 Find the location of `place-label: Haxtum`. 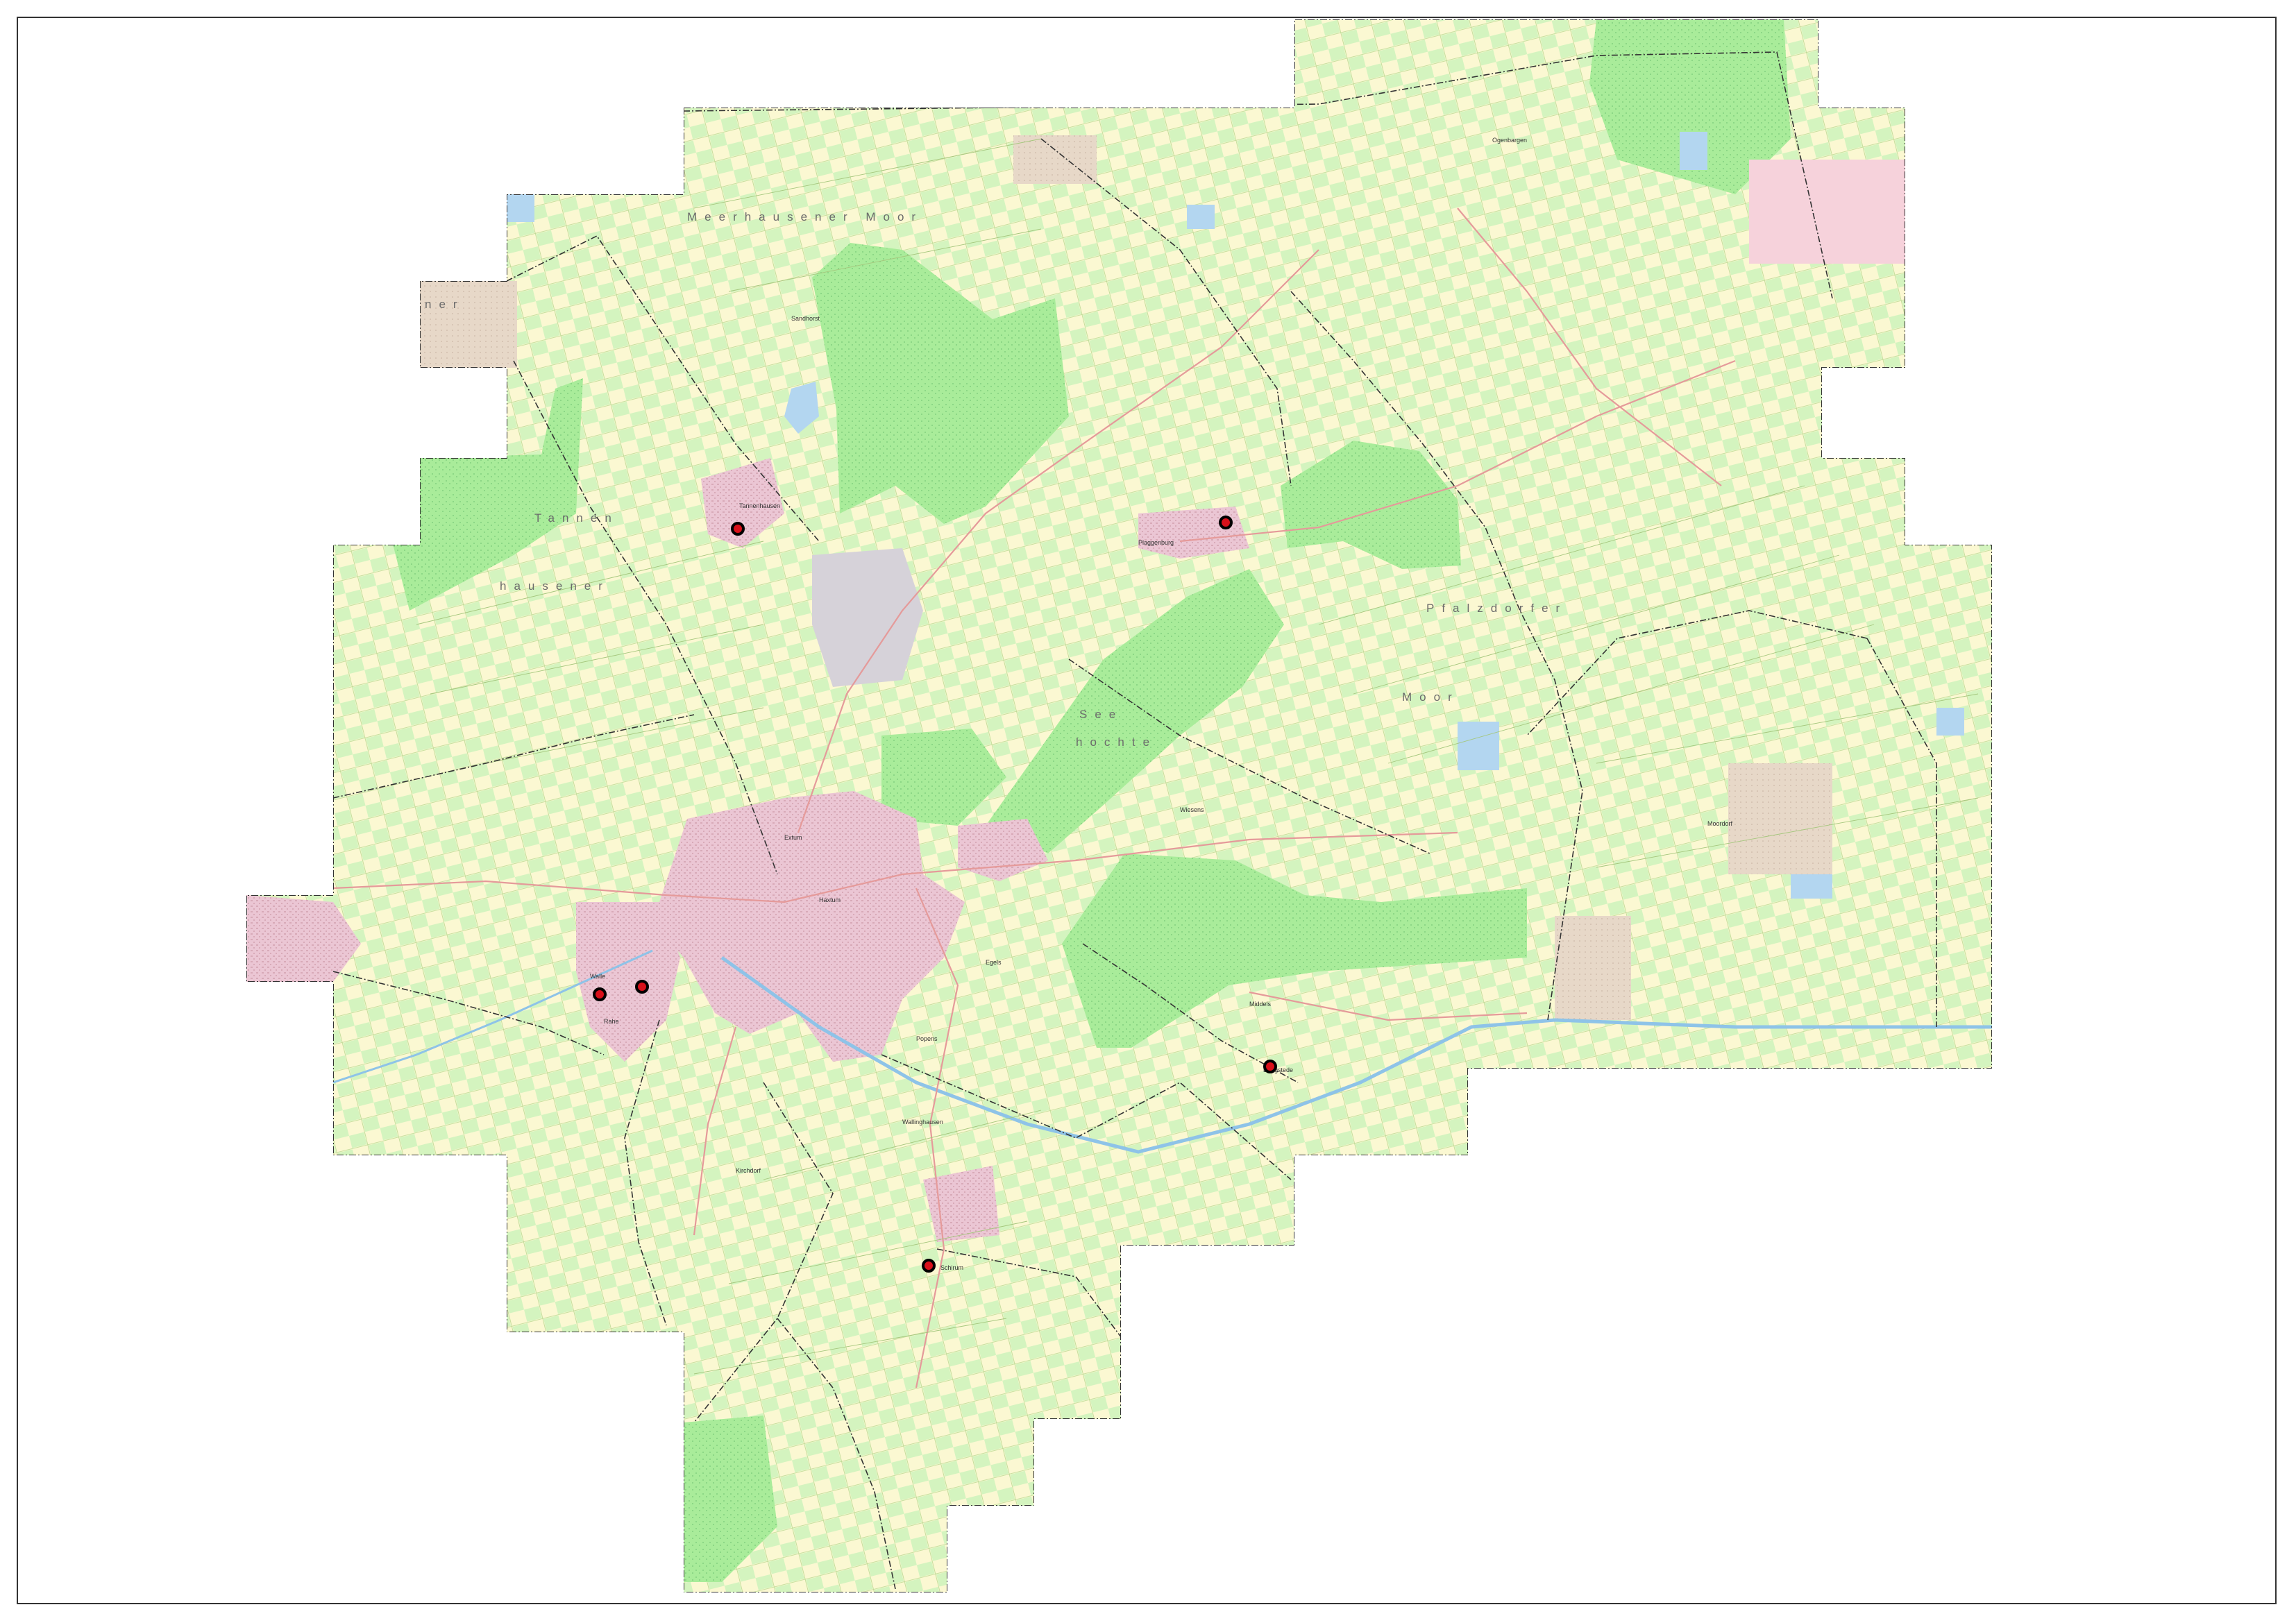

place-label: Haxtum is located at coordinates (830, 900).